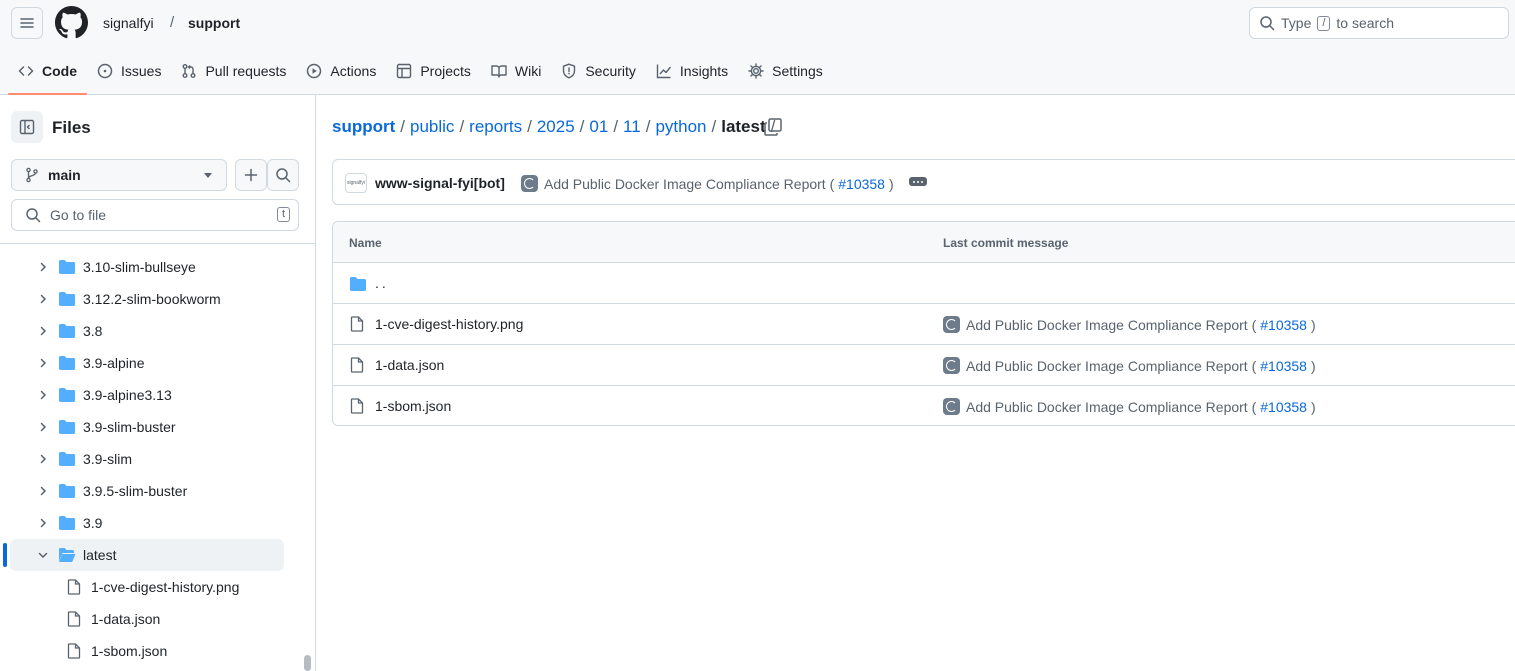 The image size is (1515, 671). I want to click on pull-request-icon, so click(189, 71).